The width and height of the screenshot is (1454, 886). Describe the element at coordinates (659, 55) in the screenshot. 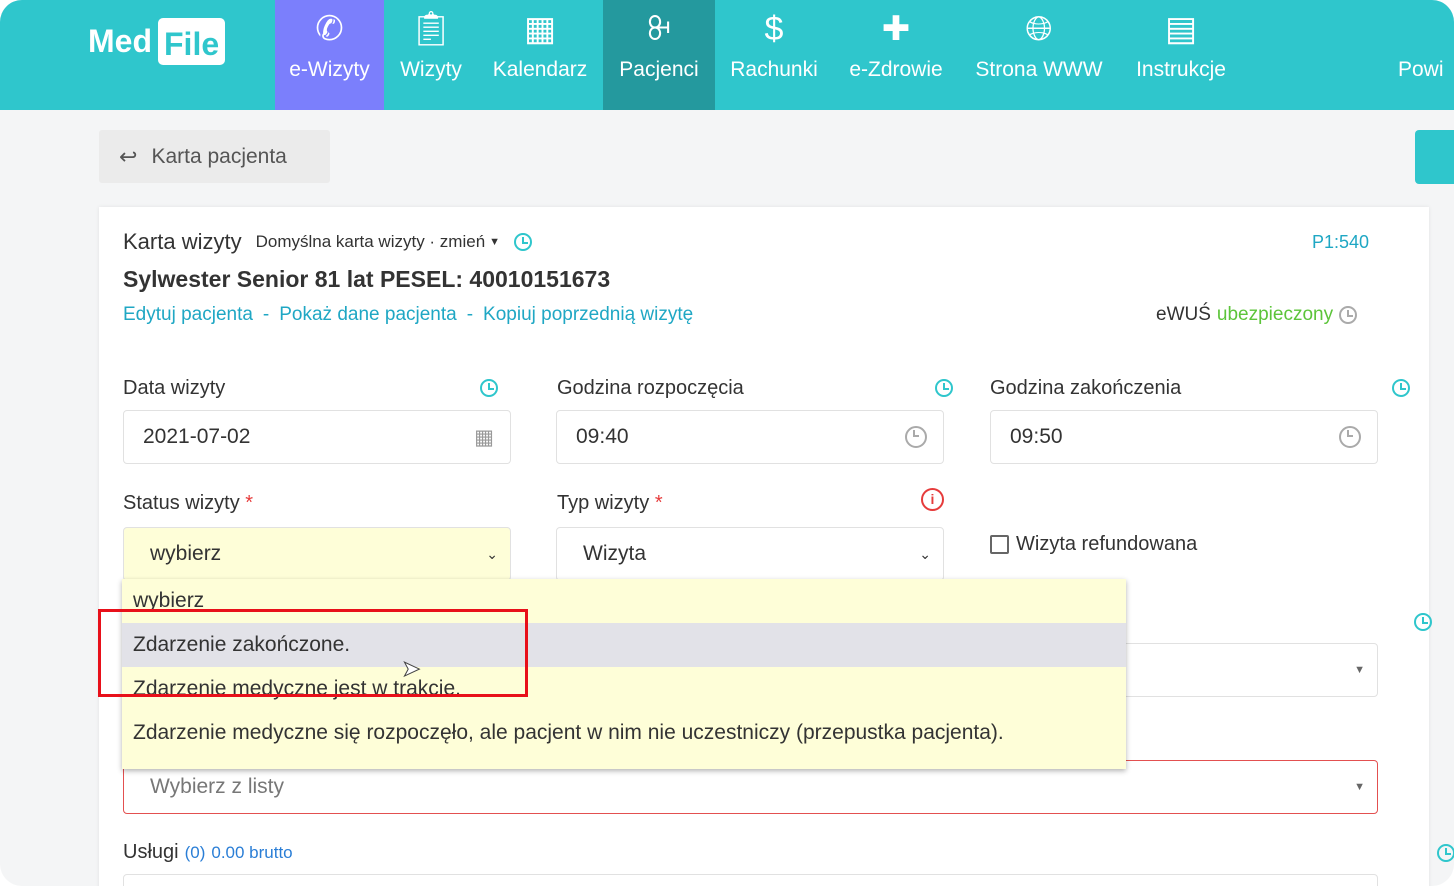

I see `nav-pacjenci: ꔬ Pacjenci` at that location.